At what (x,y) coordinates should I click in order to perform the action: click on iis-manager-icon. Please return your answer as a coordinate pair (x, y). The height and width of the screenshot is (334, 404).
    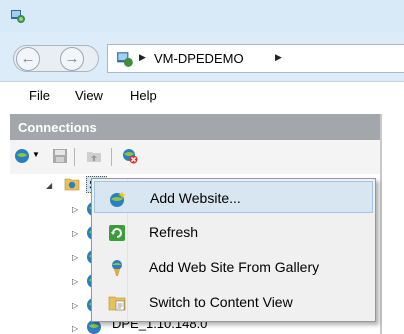
    Looking at the image, I should click on (18, 16).